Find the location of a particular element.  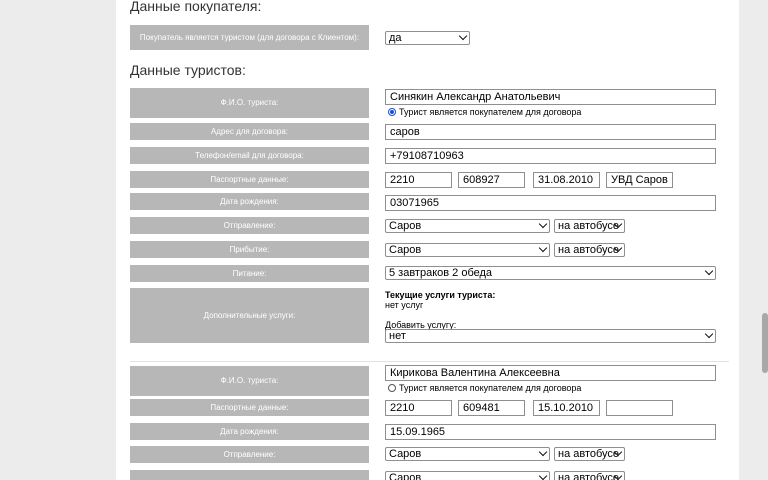

t2-birth-label: Дата рождения: is located at coordinates (249, 431).